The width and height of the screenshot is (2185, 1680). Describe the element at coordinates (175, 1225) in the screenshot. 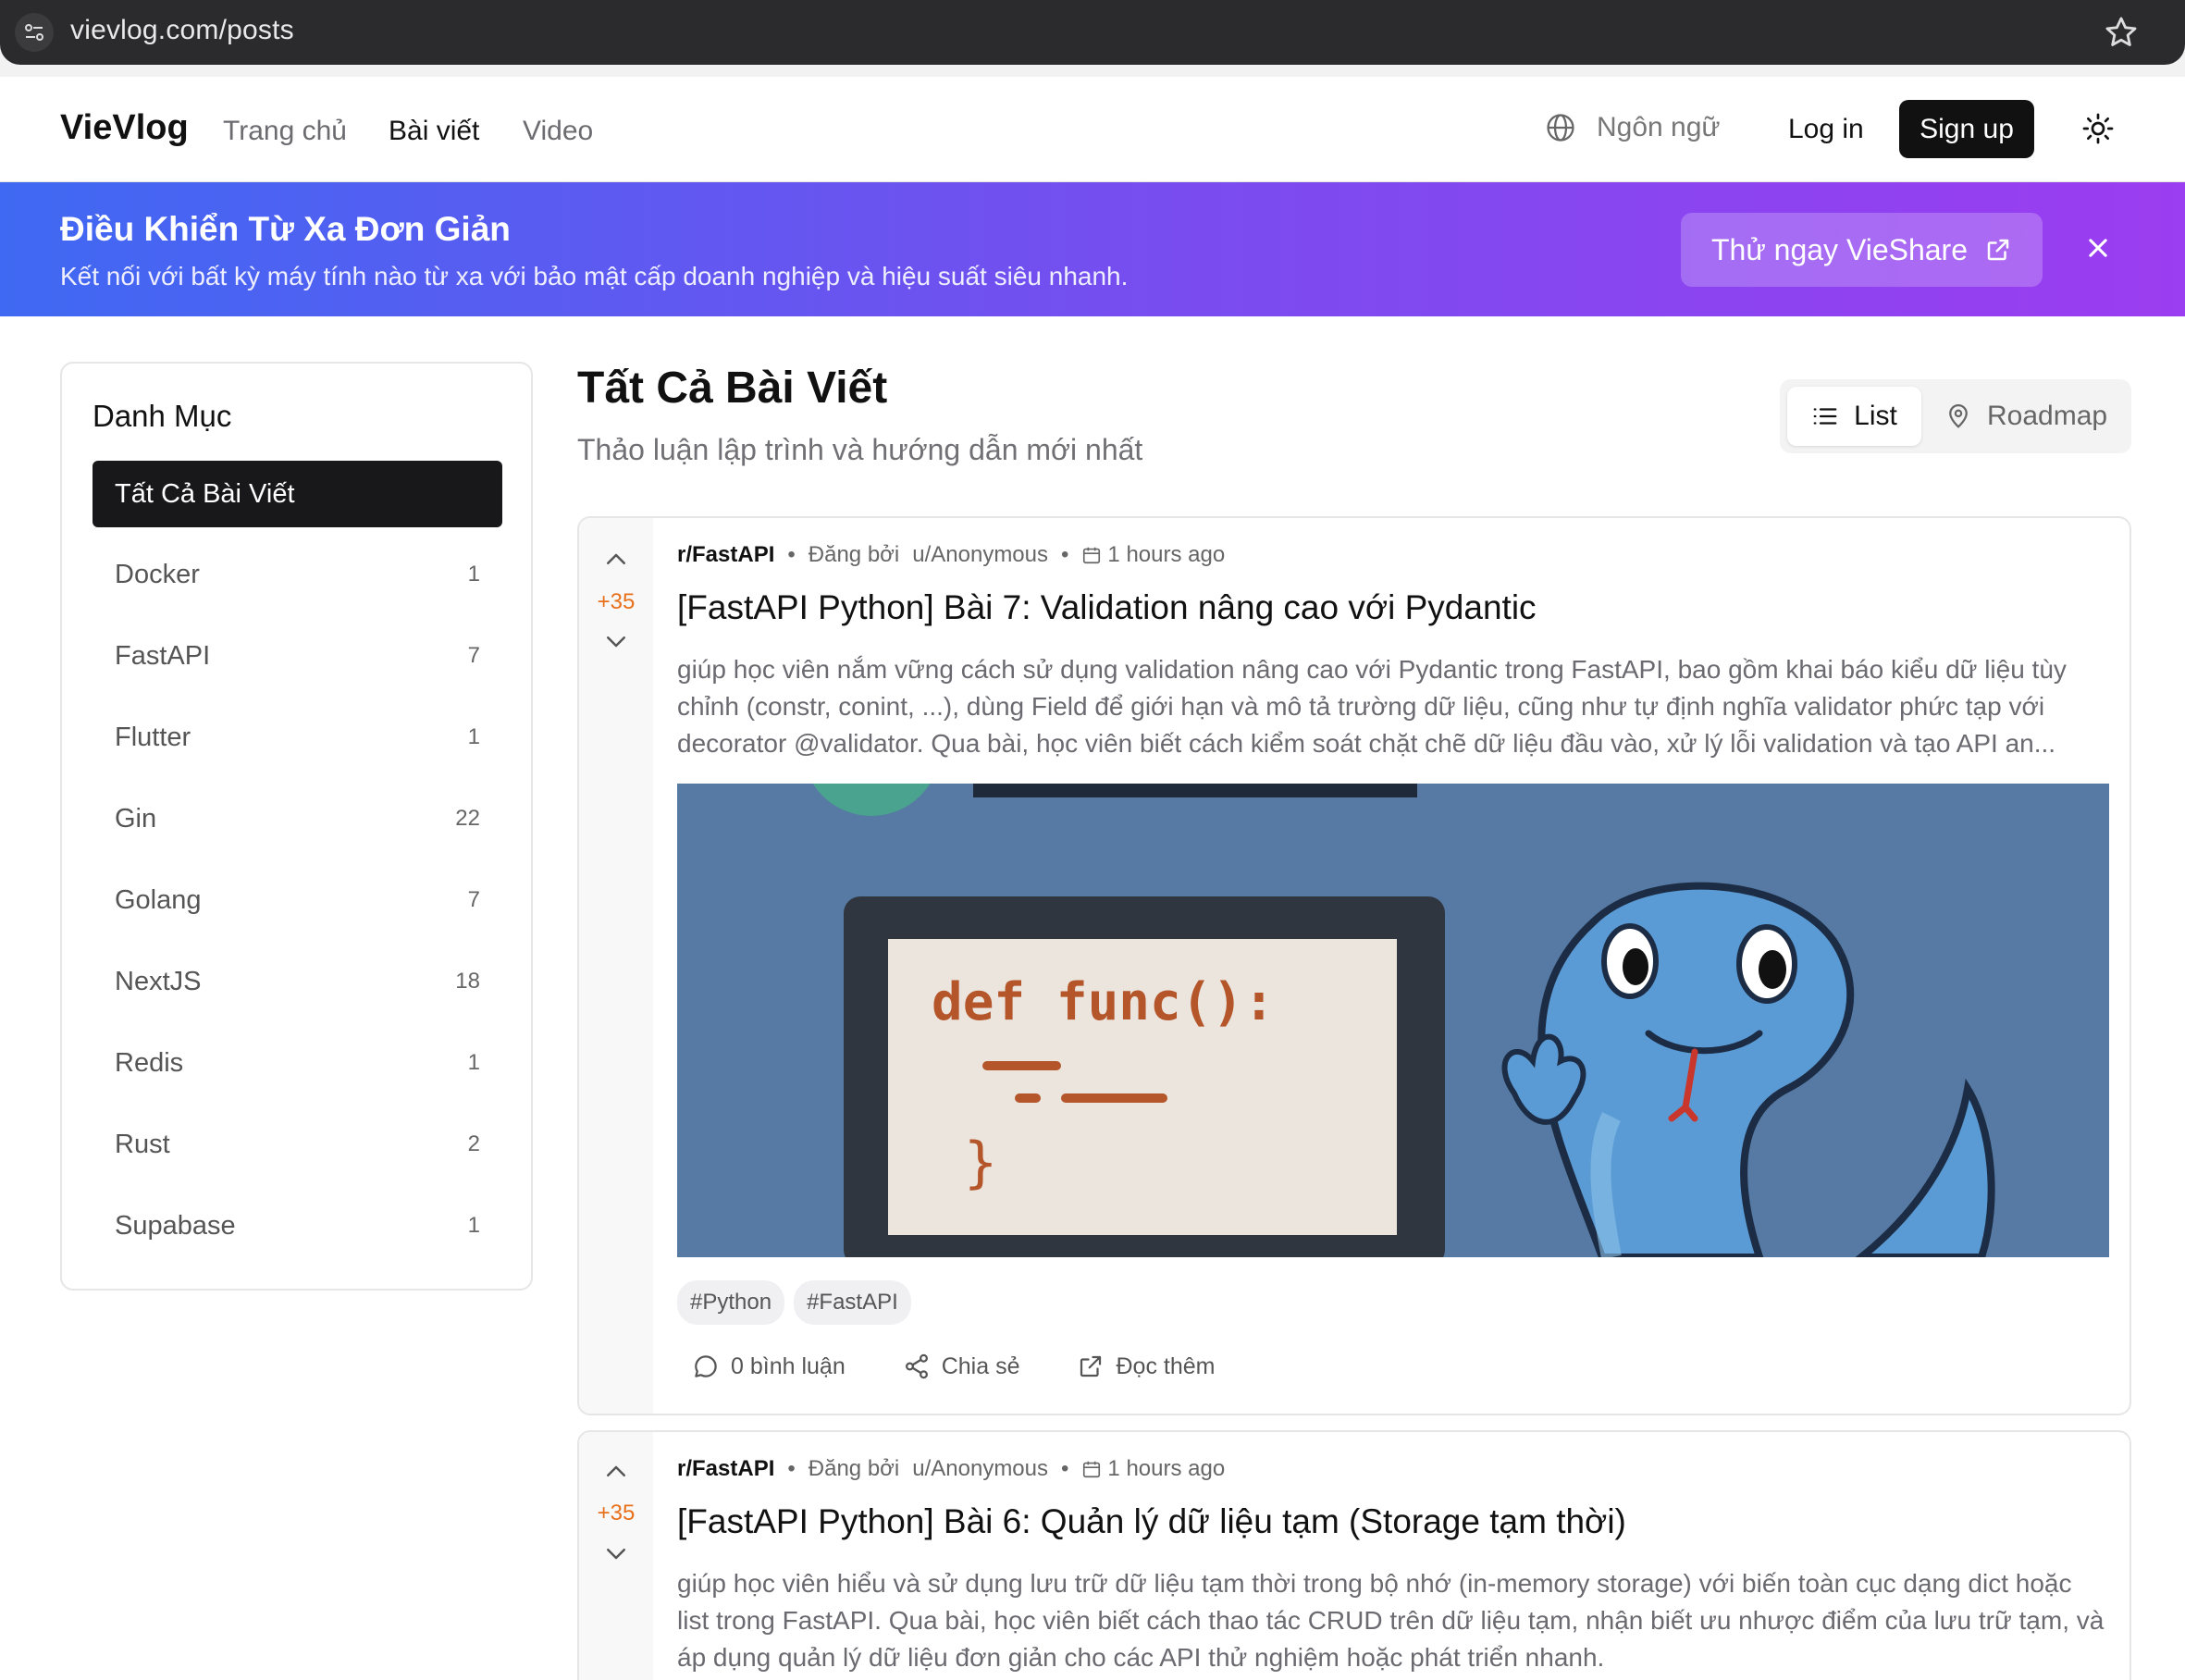

I see `category-label: Supabase` at that location.